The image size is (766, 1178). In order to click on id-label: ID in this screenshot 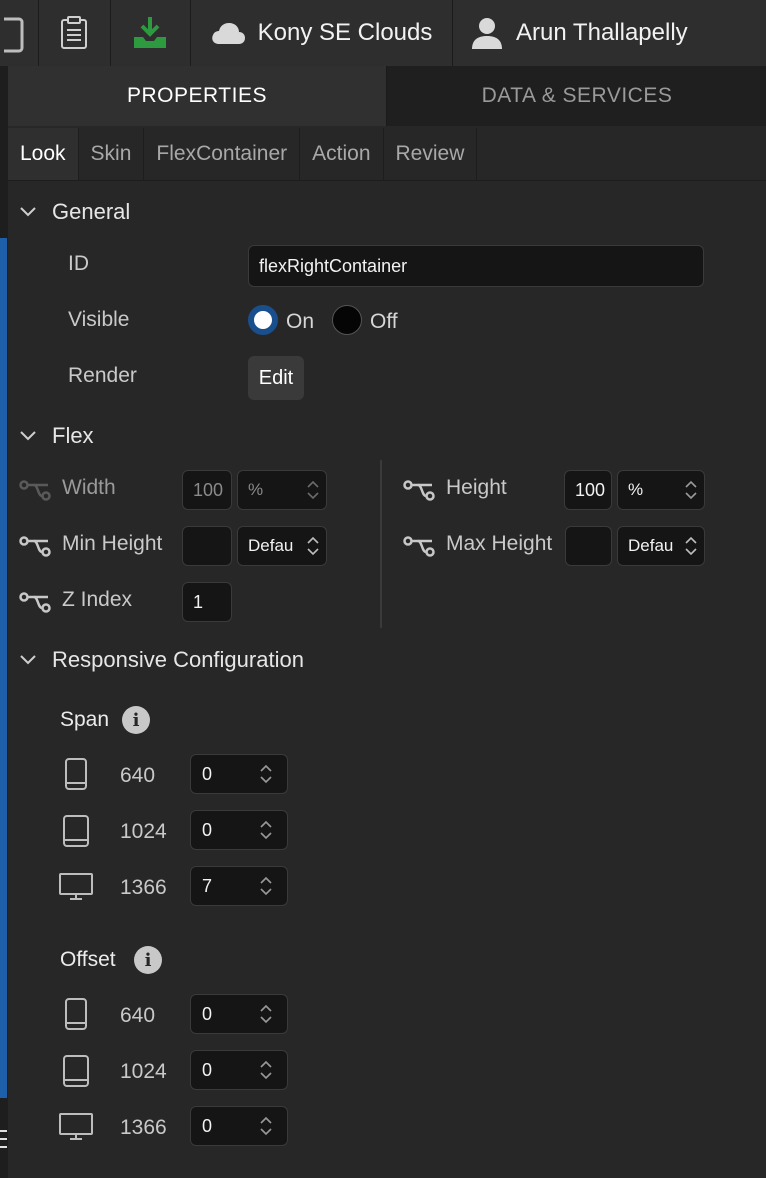, I will do `click(78, 263)`.